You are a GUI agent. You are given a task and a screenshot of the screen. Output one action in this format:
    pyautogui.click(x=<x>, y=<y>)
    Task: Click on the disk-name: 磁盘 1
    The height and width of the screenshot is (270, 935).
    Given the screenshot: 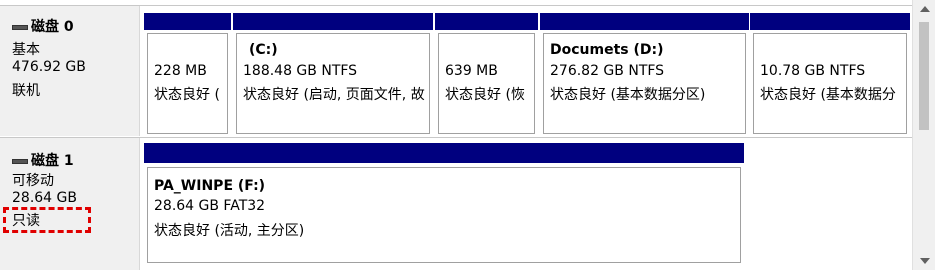 What is the action you would take?
    pyautogui.click(x=52, y=161)
    